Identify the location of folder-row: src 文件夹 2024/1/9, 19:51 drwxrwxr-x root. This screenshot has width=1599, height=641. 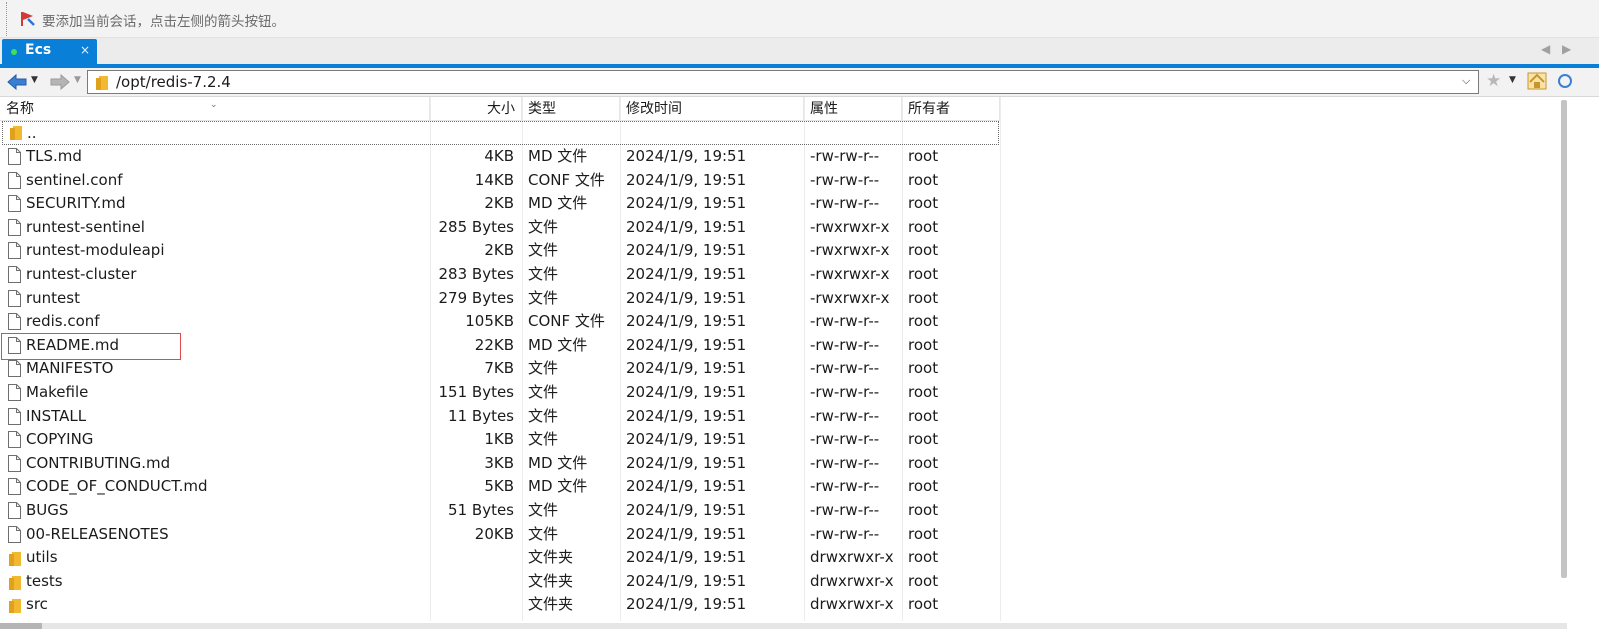
(500, 605).